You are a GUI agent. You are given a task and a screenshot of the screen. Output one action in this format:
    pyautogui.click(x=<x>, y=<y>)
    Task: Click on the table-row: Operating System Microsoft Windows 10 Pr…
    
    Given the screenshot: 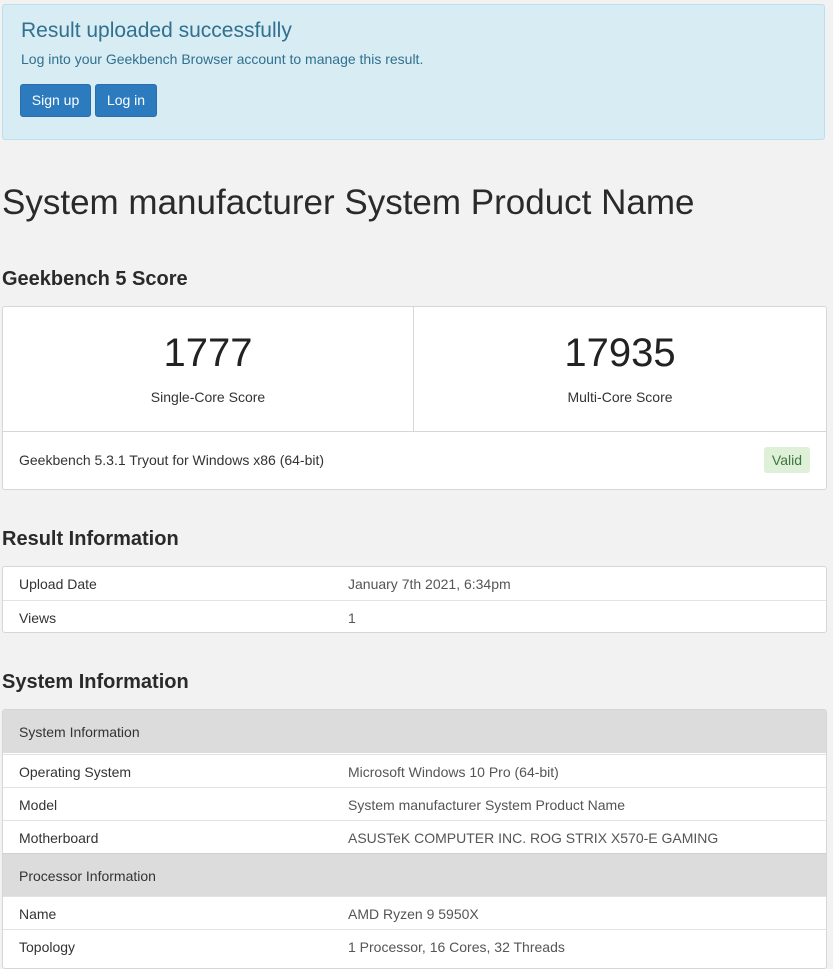 What is the action you would take?
    pyautogui.click(x=414, y=771)
    